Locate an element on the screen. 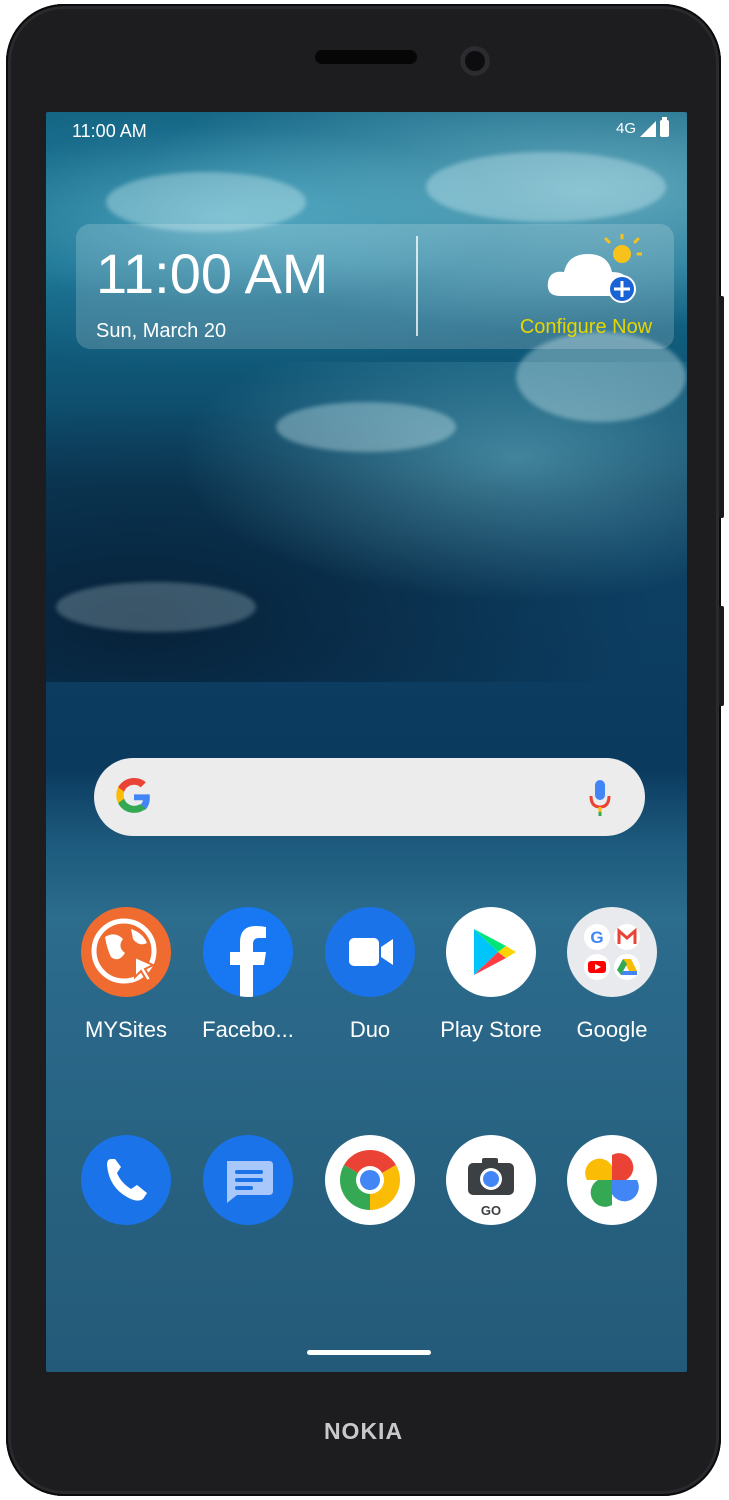 The width and height of the screenshot is (729, 1500). globe-cursor-icon is located at coordinates (126, 952).